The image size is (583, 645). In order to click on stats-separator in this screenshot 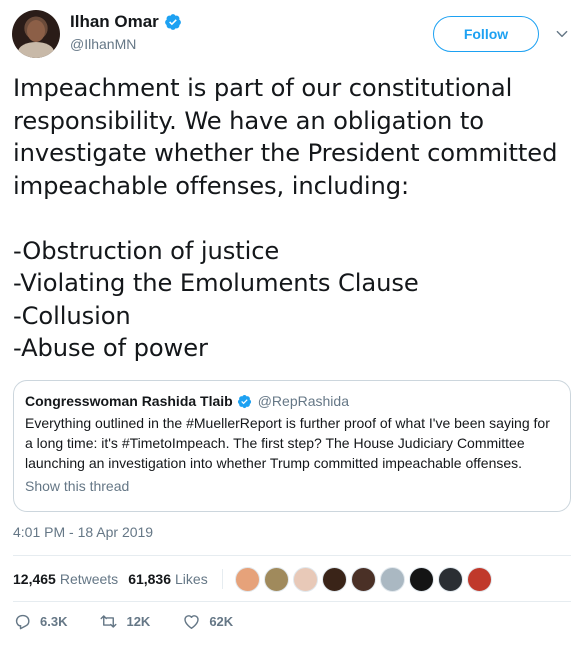, I will do `click(222, 579)`.